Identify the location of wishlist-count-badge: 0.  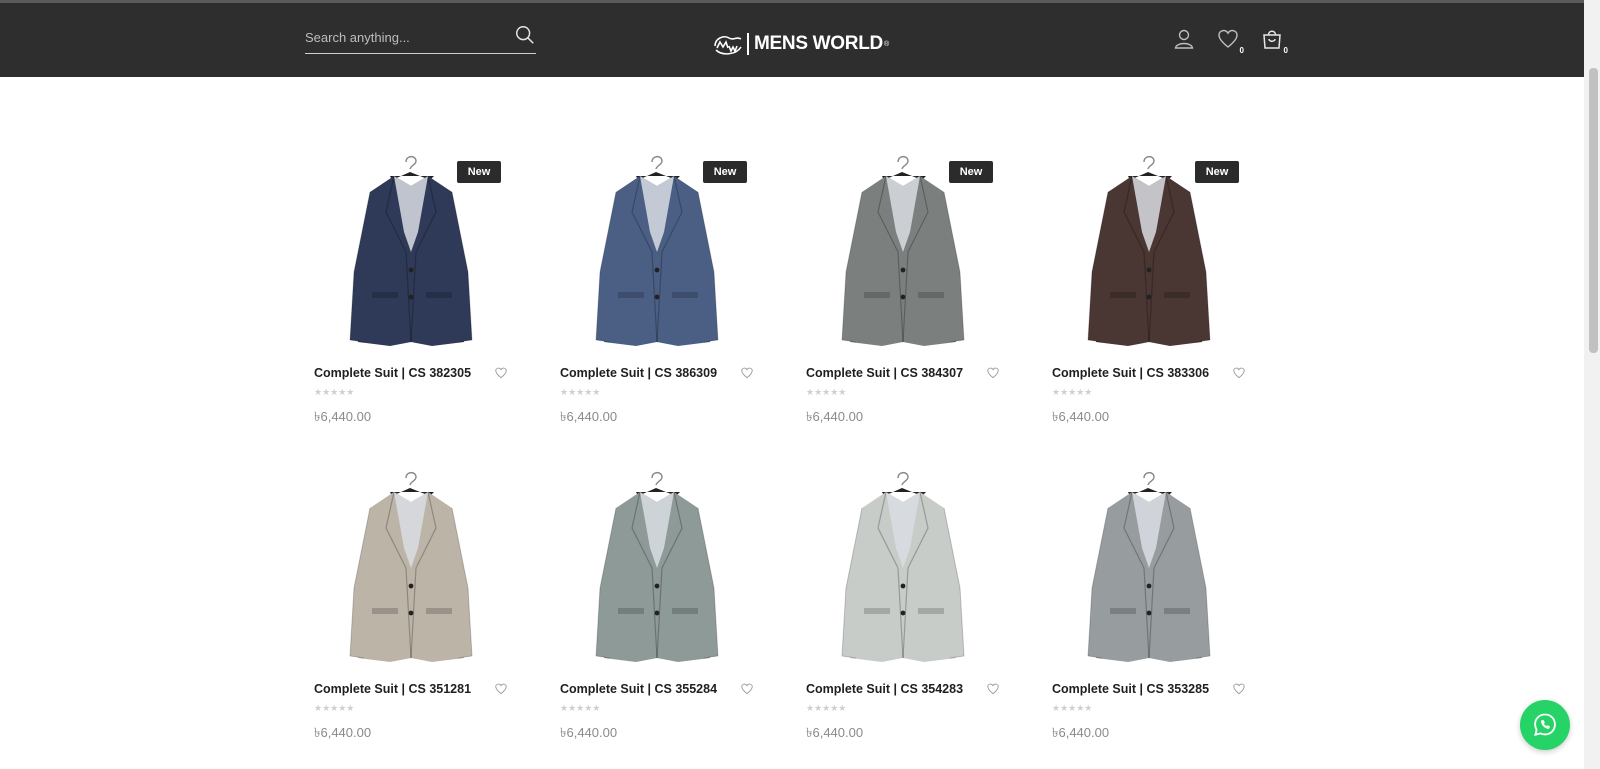
(1241, 50).